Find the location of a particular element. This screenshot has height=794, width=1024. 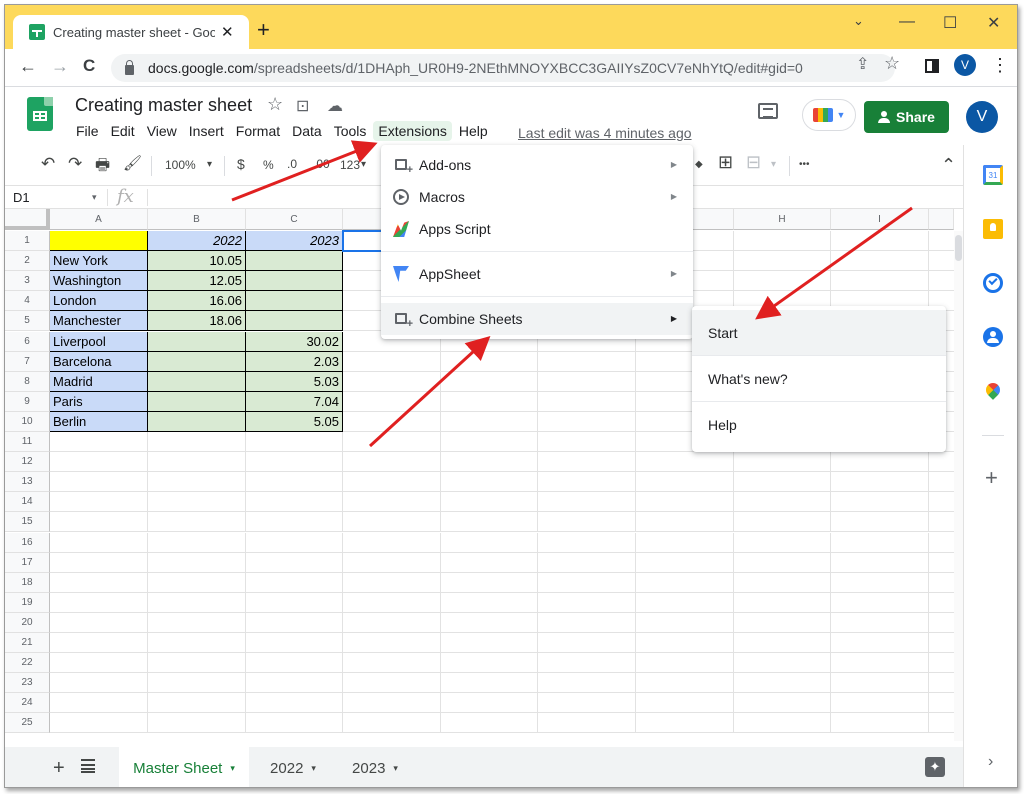

cell: 18.06 is located at coordinates (197, 321).